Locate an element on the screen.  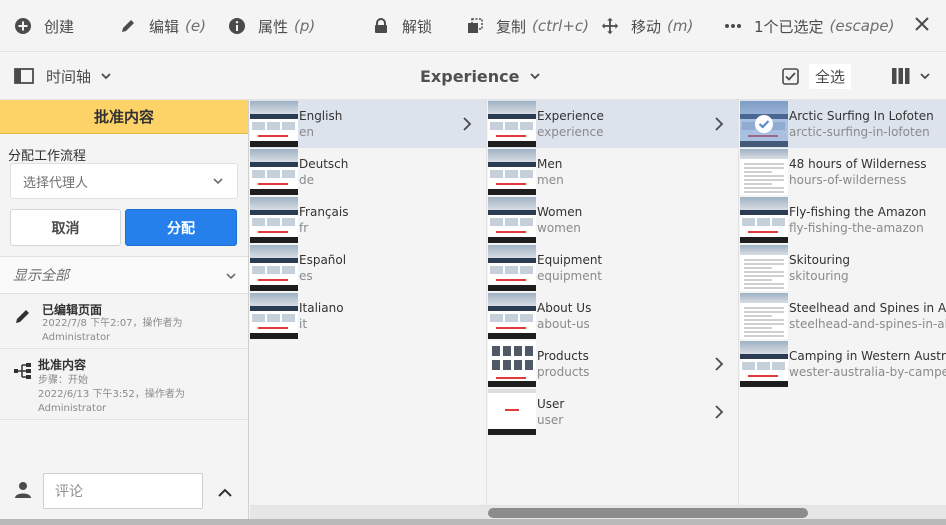
chevron-up-icon is located at coordinates (225, 493).